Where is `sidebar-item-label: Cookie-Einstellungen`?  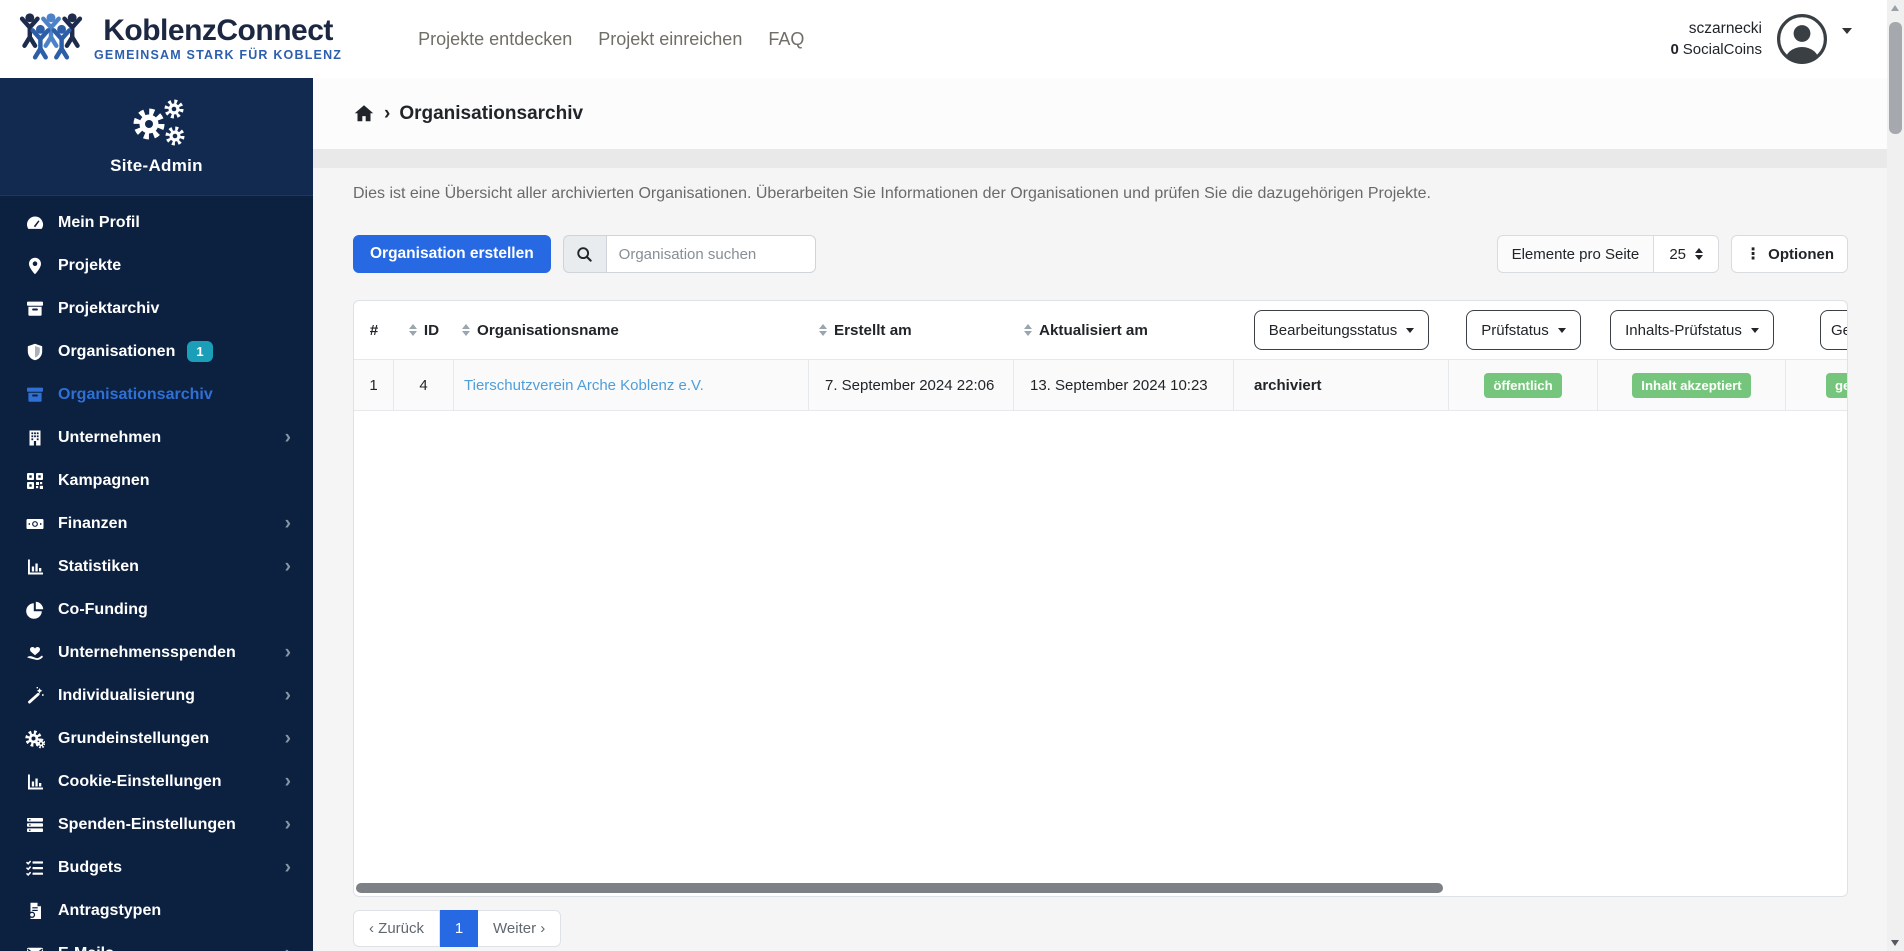 sidebar-item-label: Cookie-Einstellungen is located at coordinates (140, 781).